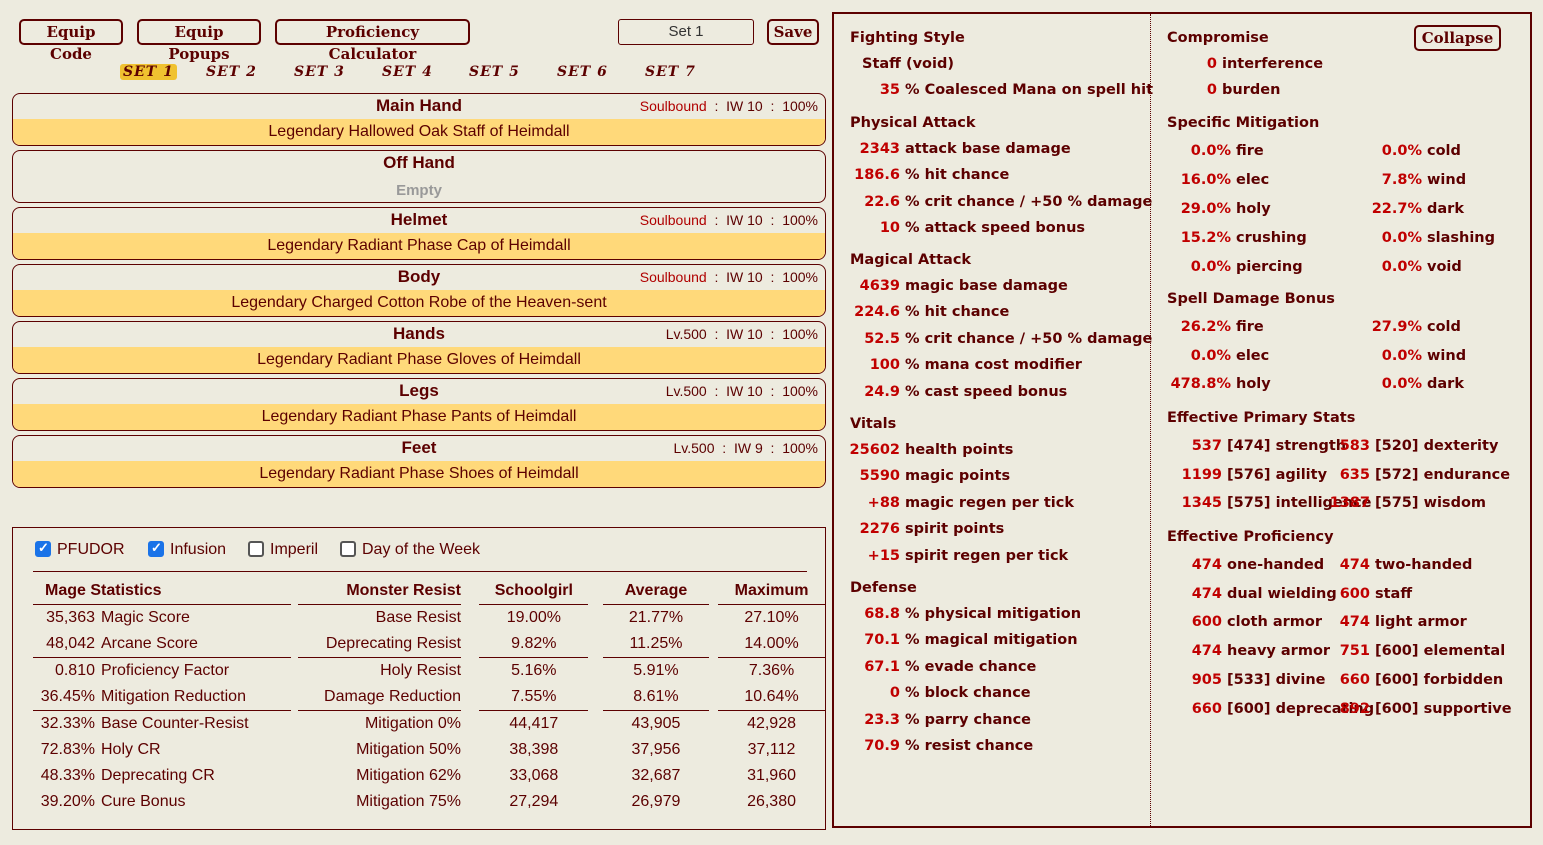  Describe the element at coordinates (410, 550) in the screenshot. I see `checkbox-day-of-the-week: Day of the Week` at that location.